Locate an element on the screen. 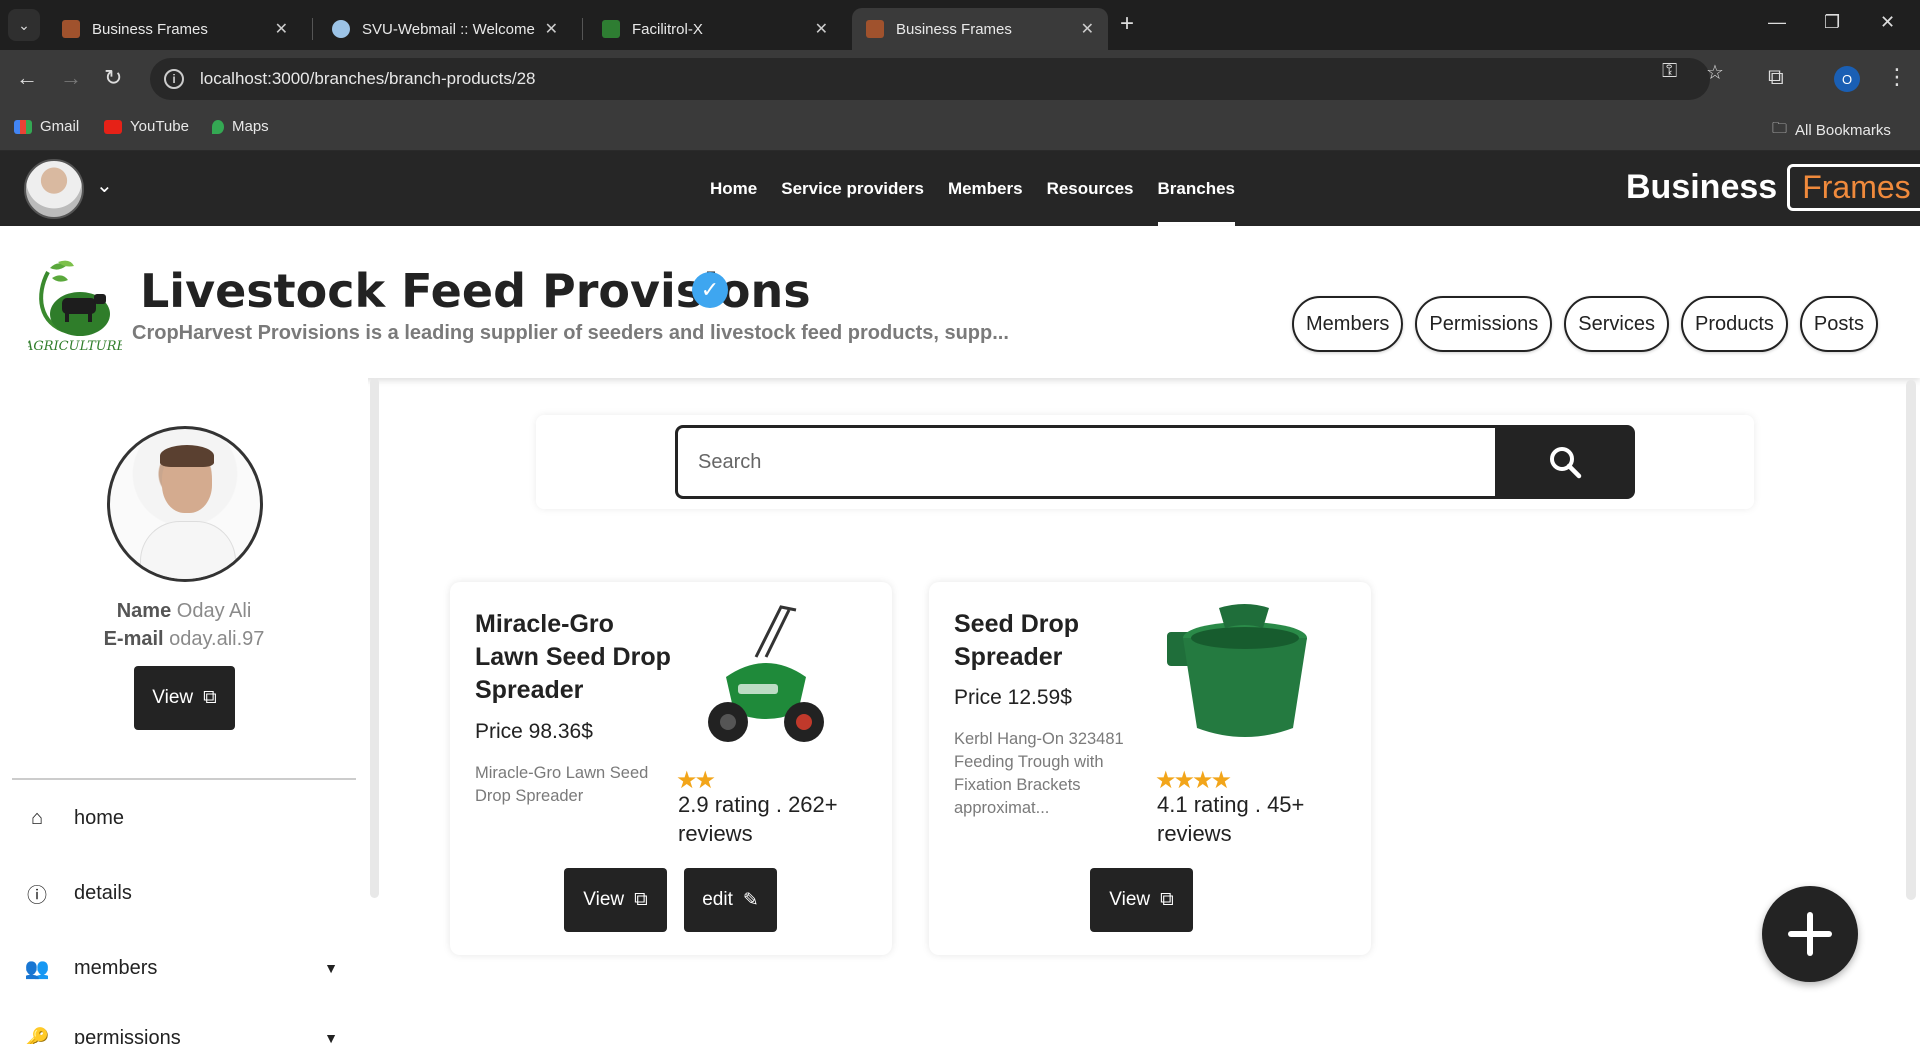  product-edit-button: edit ✎ is located at coordinates (730, 900).